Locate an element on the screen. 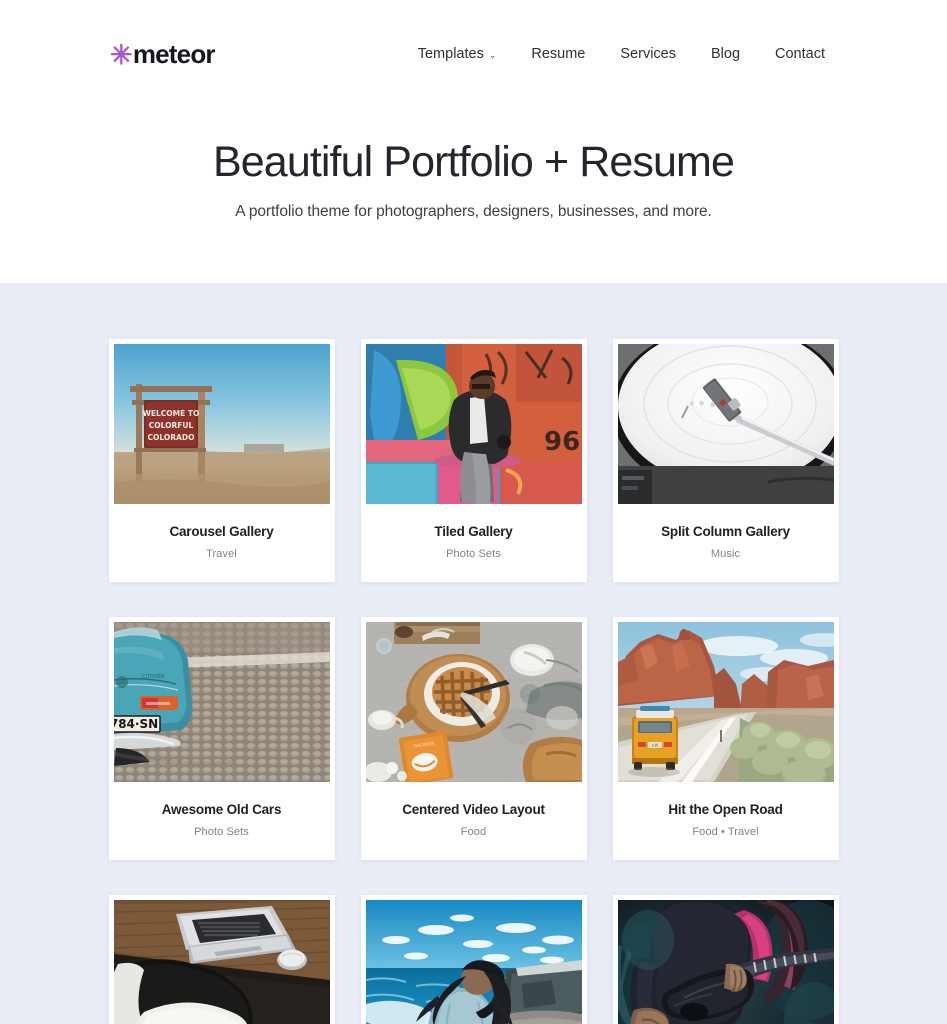 The width and height of the screenshot is (947, 1024). card-caption: Carousel Gallery Travel is located at coordinates (222, 543).